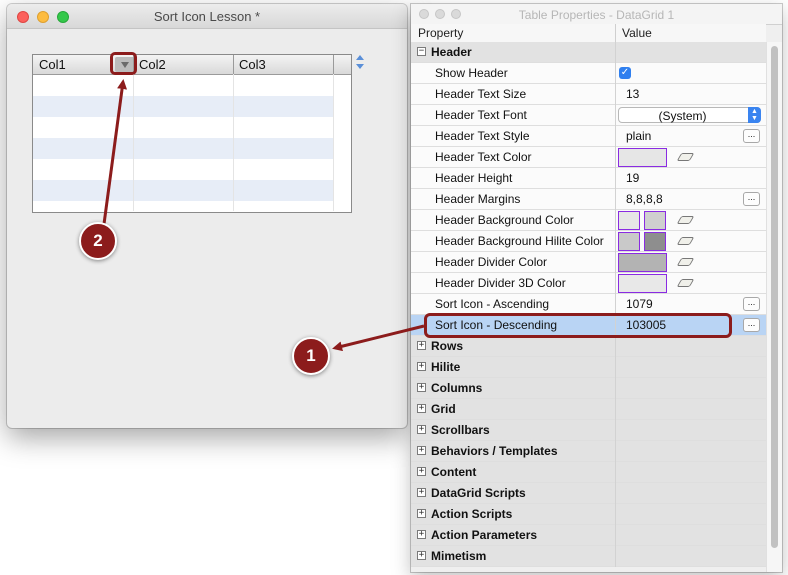  What do you see at coordinates (588, 33) in the screenshot?
I see `property-table-header: Property Value` at bounding box center [588, 33].